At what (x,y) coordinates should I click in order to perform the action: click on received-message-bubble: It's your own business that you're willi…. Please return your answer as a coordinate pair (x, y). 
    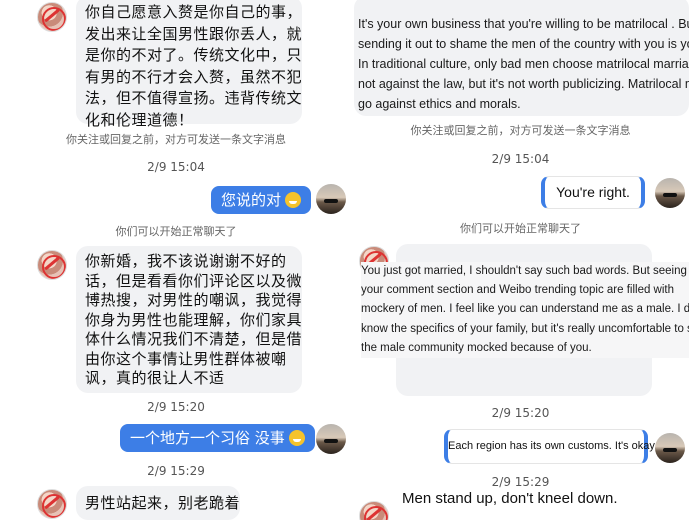
    Looking at the image, I should click on (521, 58).